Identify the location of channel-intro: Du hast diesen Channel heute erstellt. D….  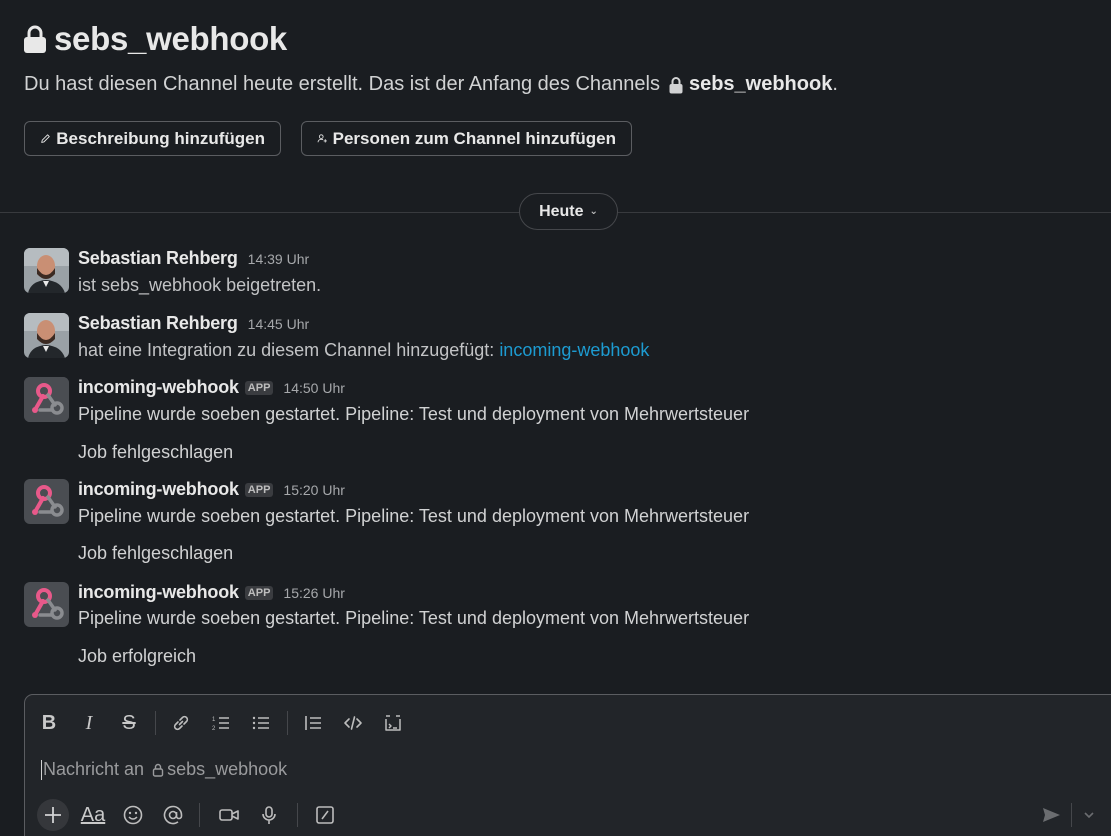
(431, 84).